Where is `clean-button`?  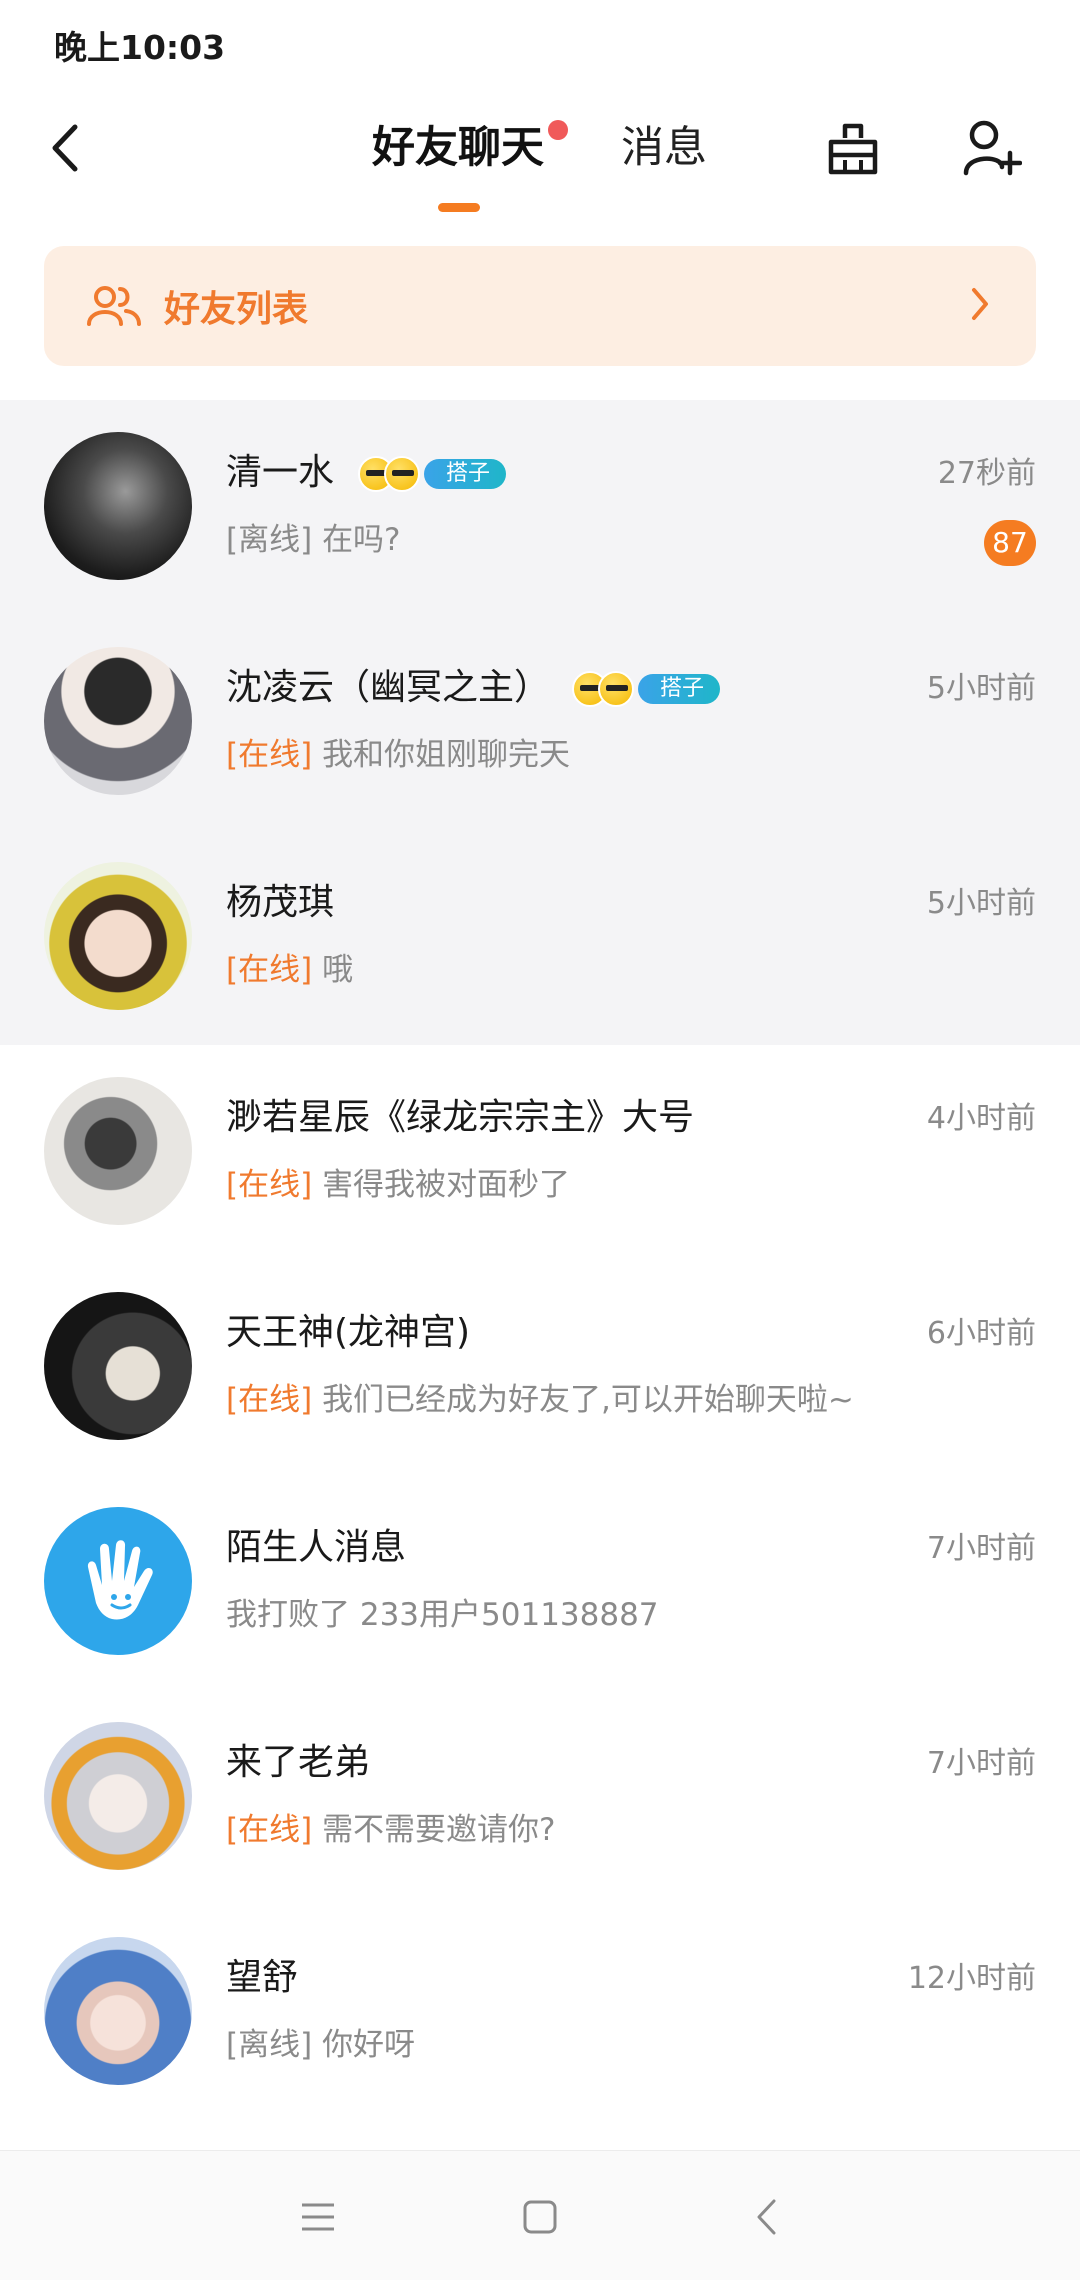 clean-button is located at coordinates (853, 148).